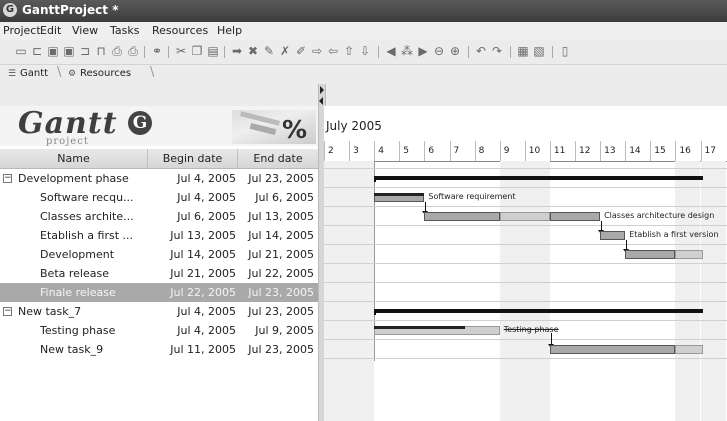 The image size is (727, 421). I want to click on save-icon: ▣, so click(53, 51).